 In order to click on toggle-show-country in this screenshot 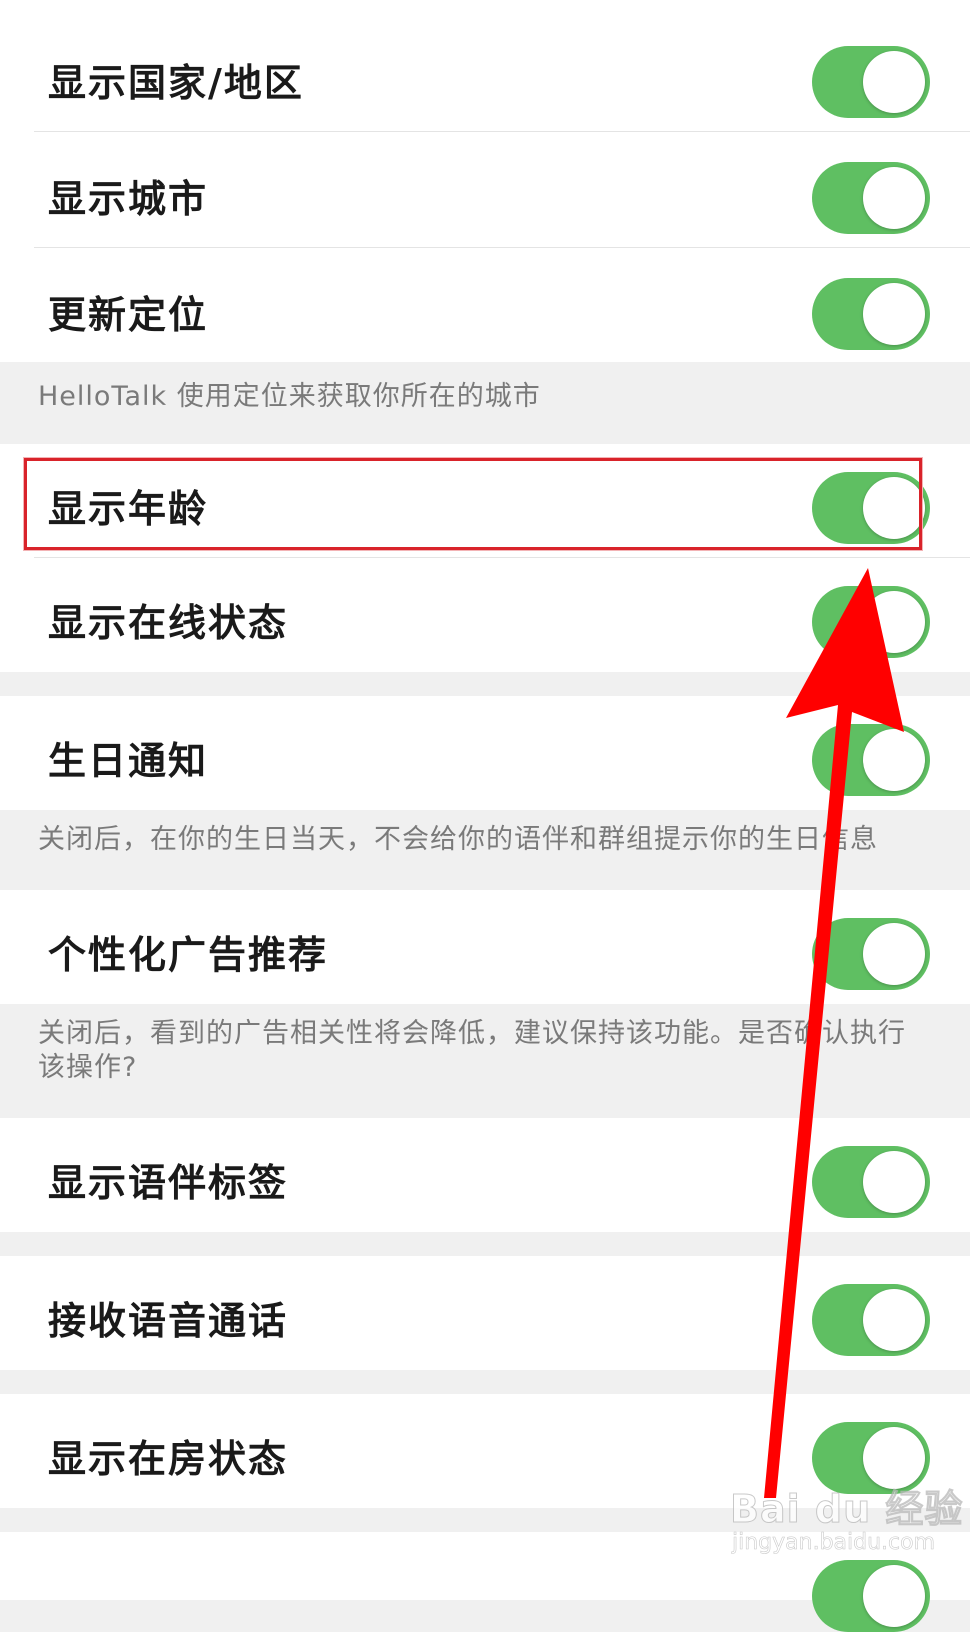, I will do `click(871, 82)`.